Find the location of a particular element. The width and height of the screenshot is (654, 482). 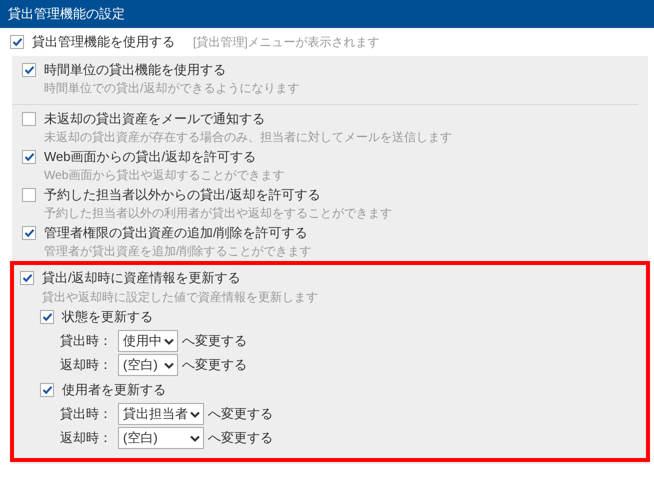

option-label: 使用者を更新する is located at coordinates (114, 390).